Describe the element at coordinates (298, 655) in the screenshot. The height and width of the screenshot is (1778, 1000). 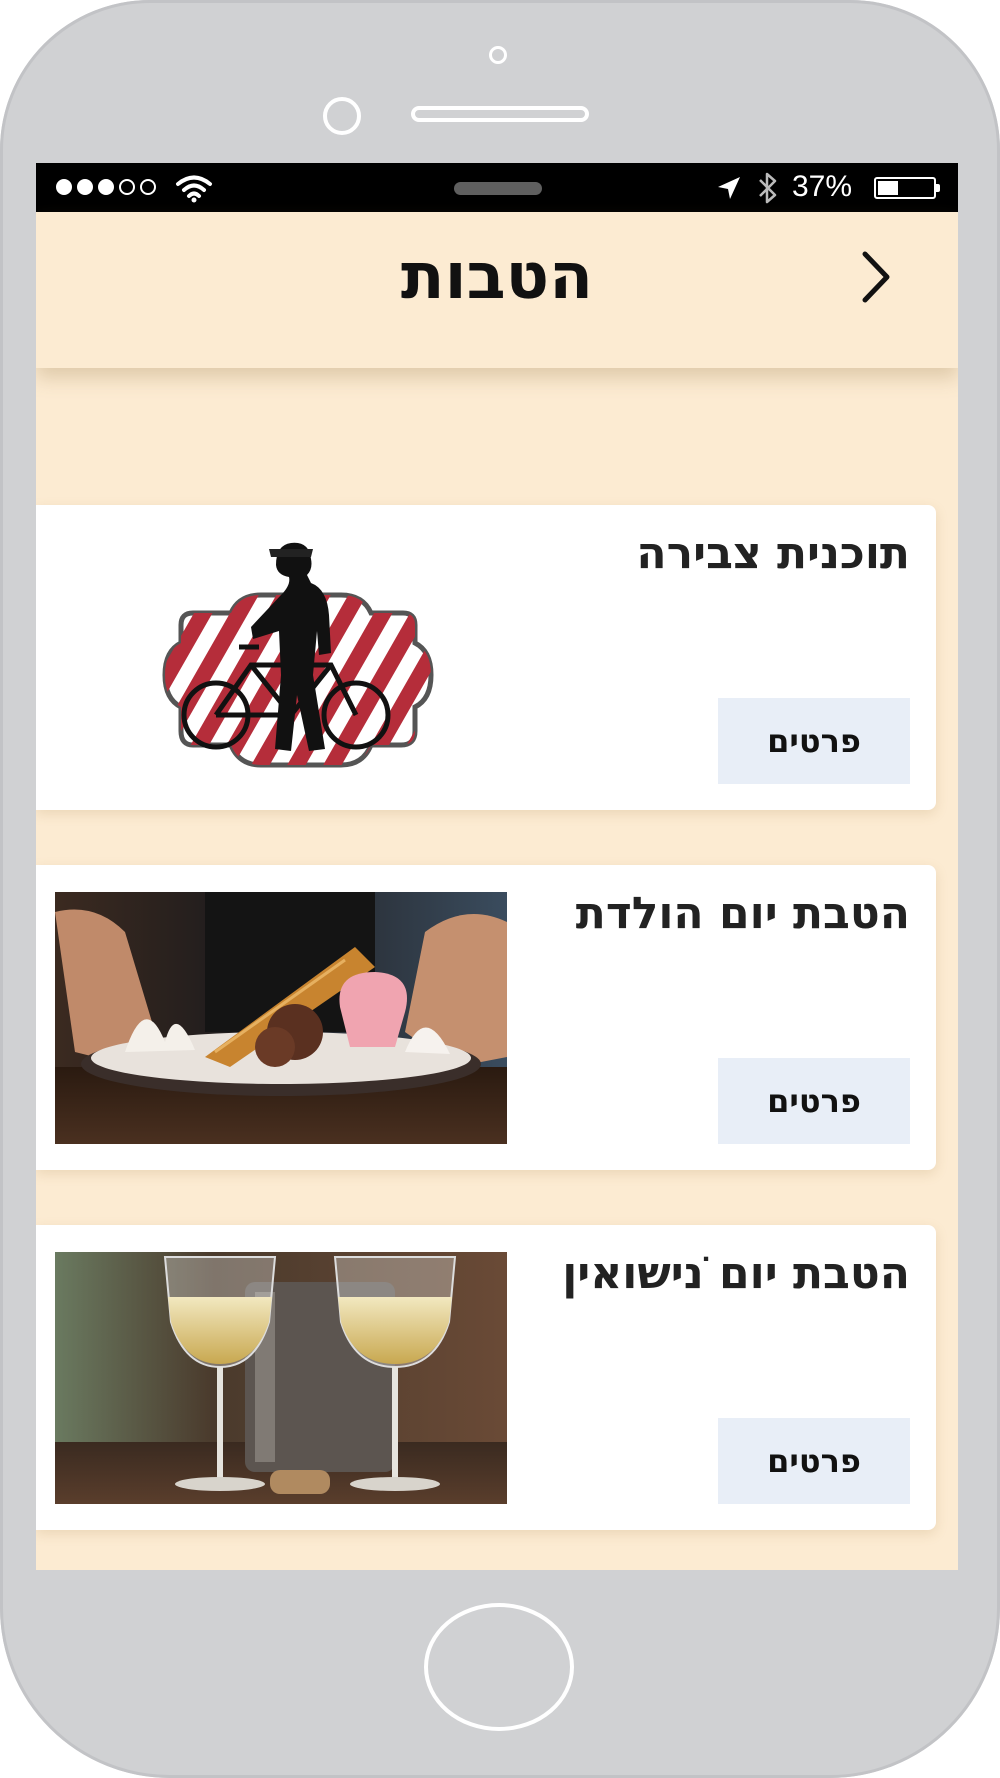
I see `cyclist-logo-icon` at that location.